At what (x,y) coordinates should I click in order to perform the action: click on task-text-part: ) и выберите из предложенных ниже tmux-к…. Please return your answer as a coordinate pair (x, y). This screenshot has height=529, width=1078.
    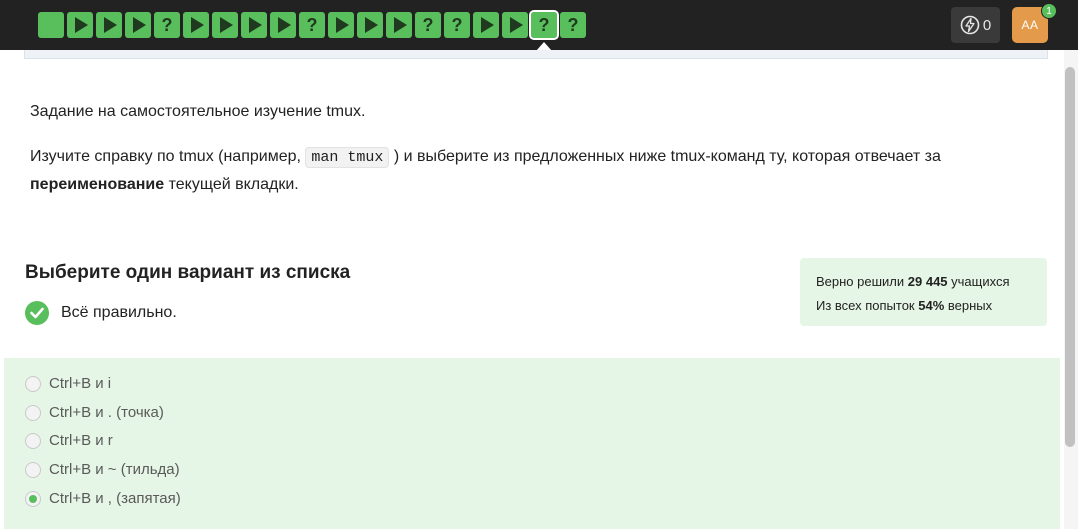
    Looking at the image, I should click on (665, 156).